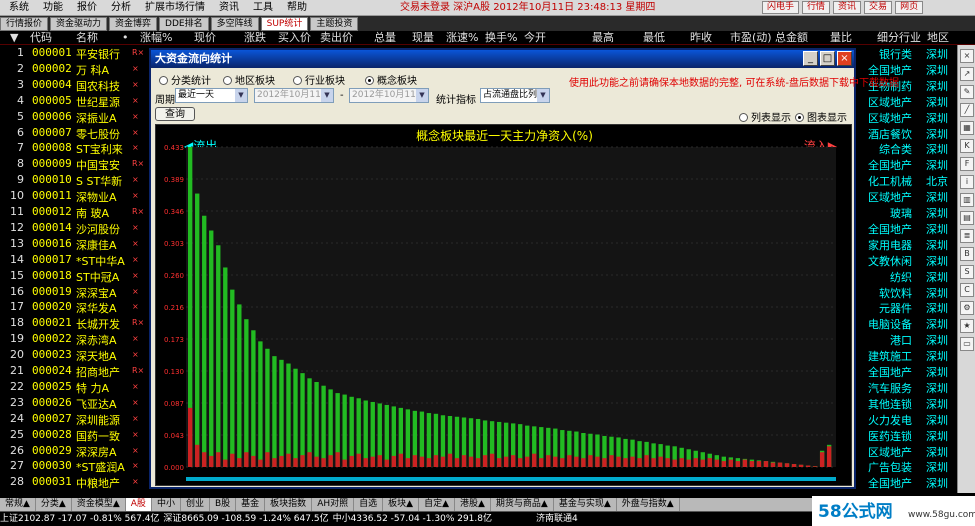 This screenshot has height=526, width=975. I want to click on table-row-right: 银行类 深圳, so click(912, 54).